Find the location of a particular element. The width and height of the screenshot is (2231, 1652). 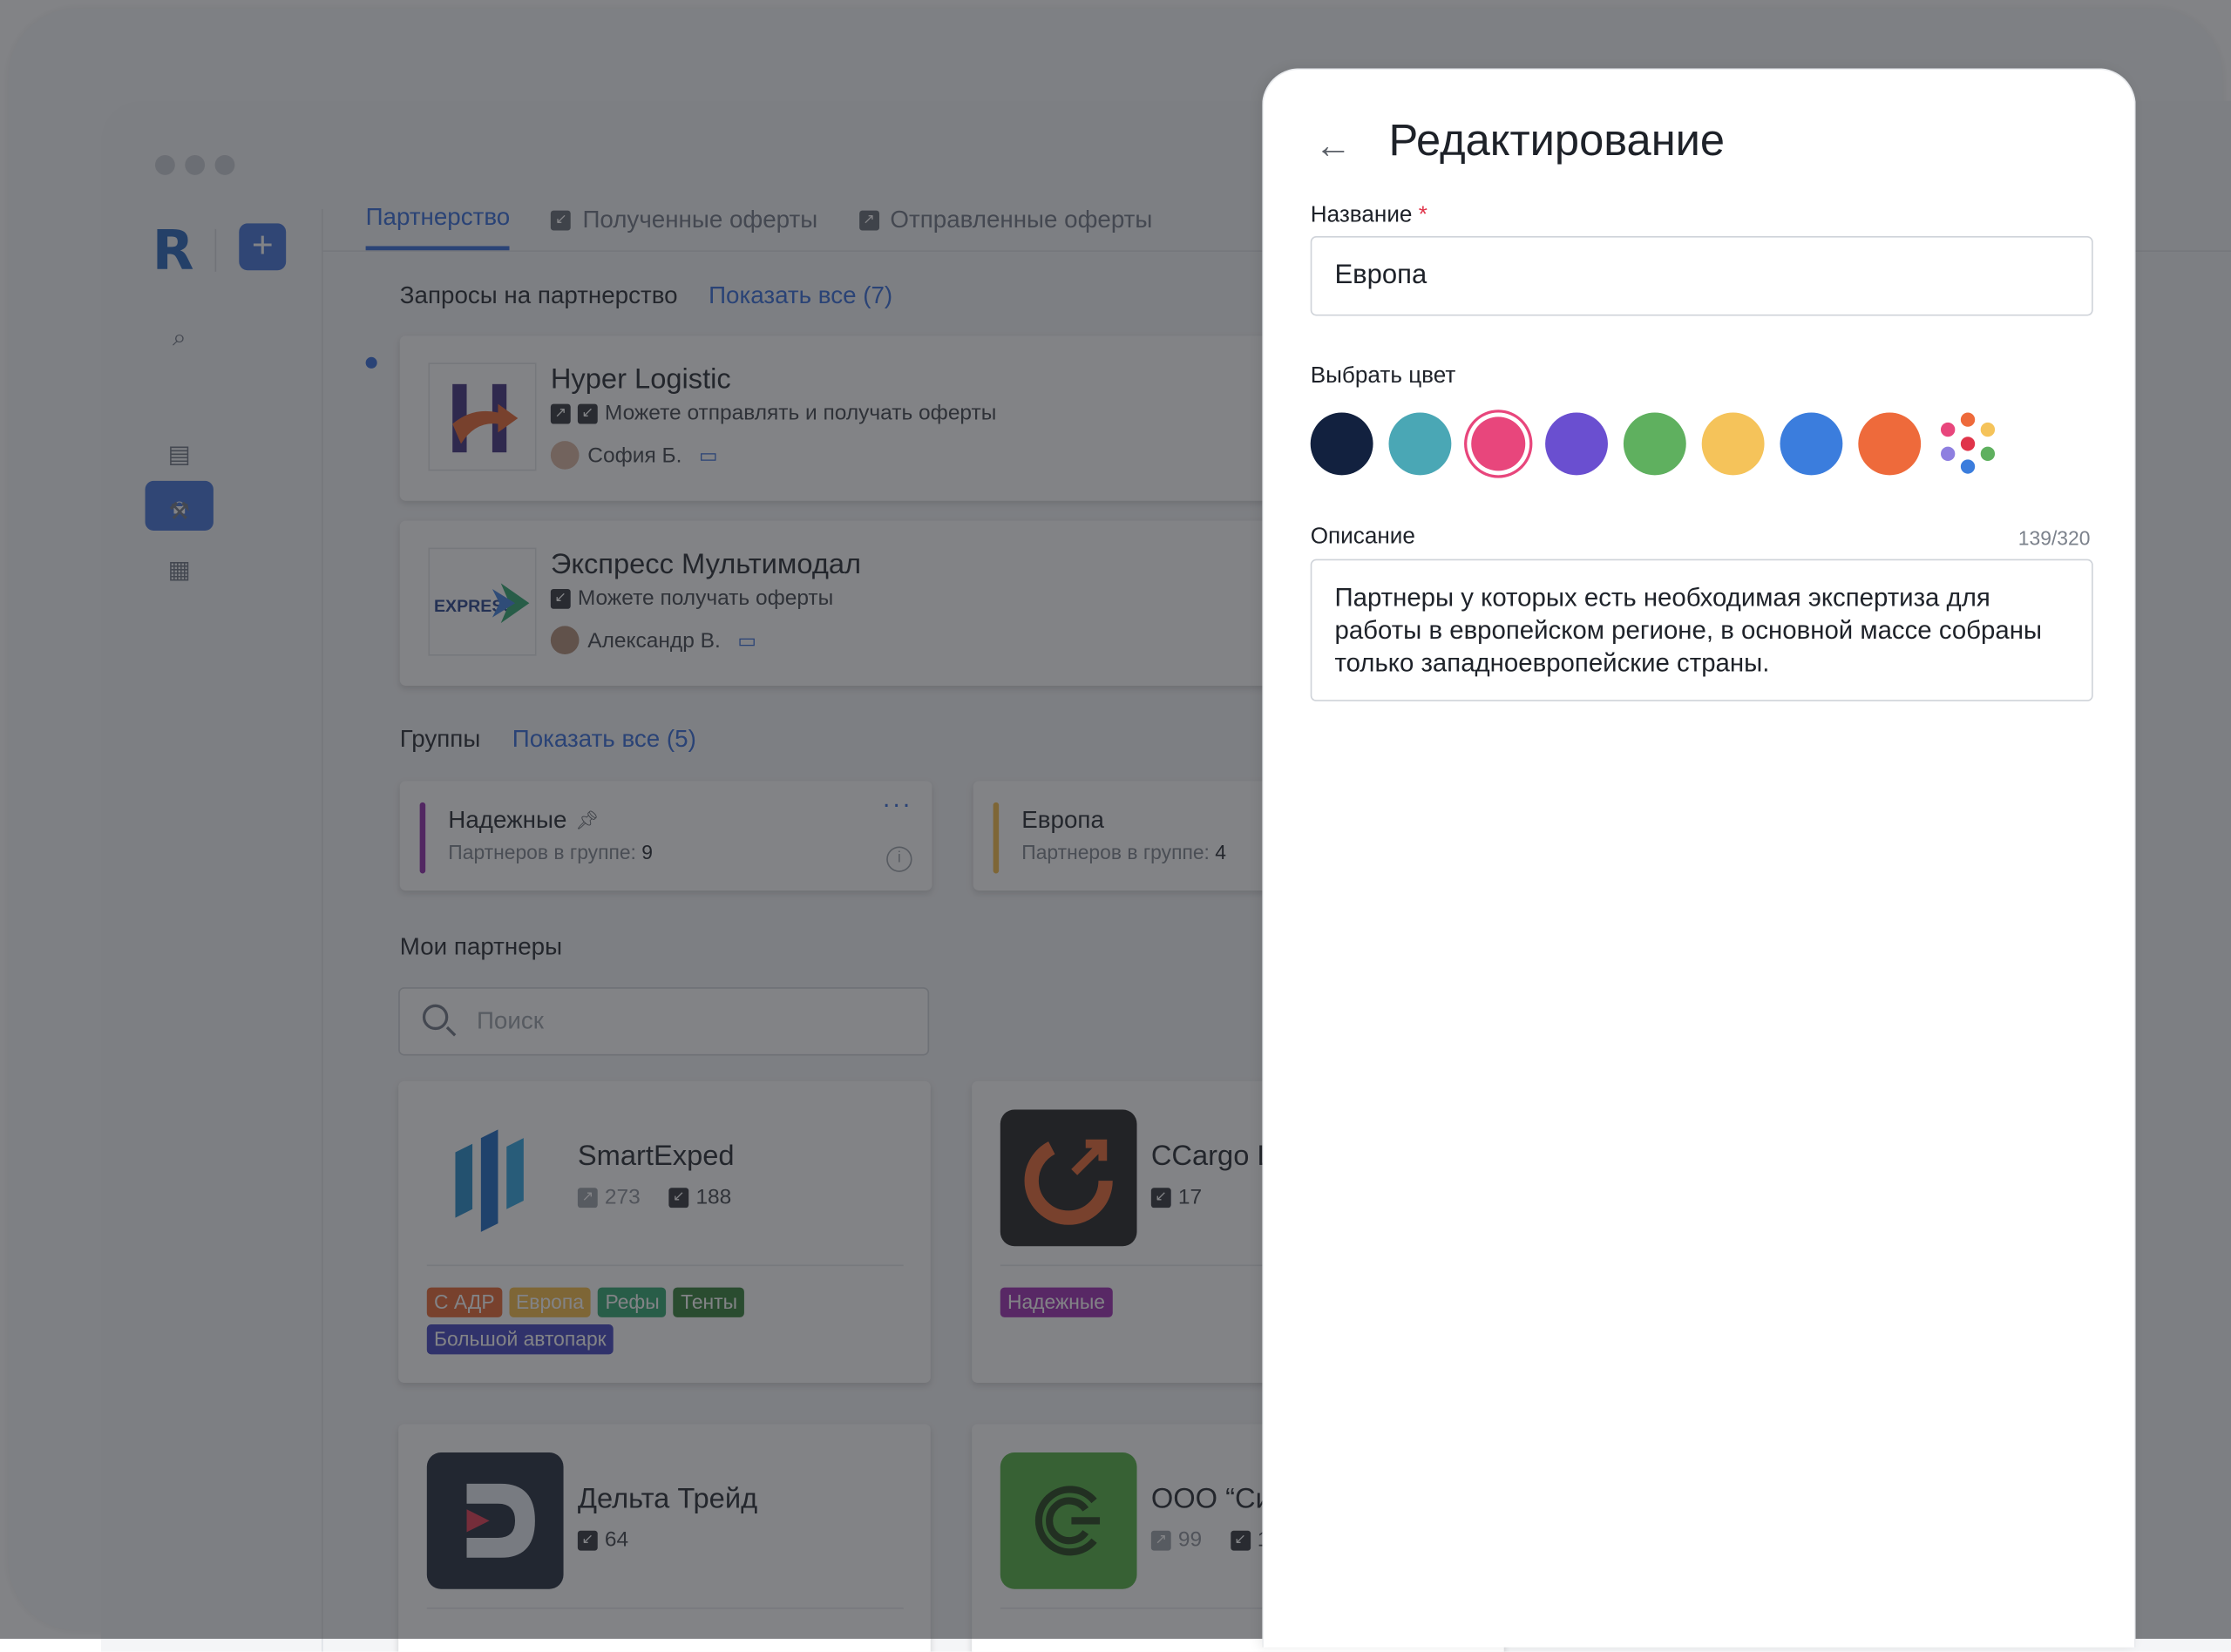

contact-name: Александр В. is located at coordinates (654, 640).